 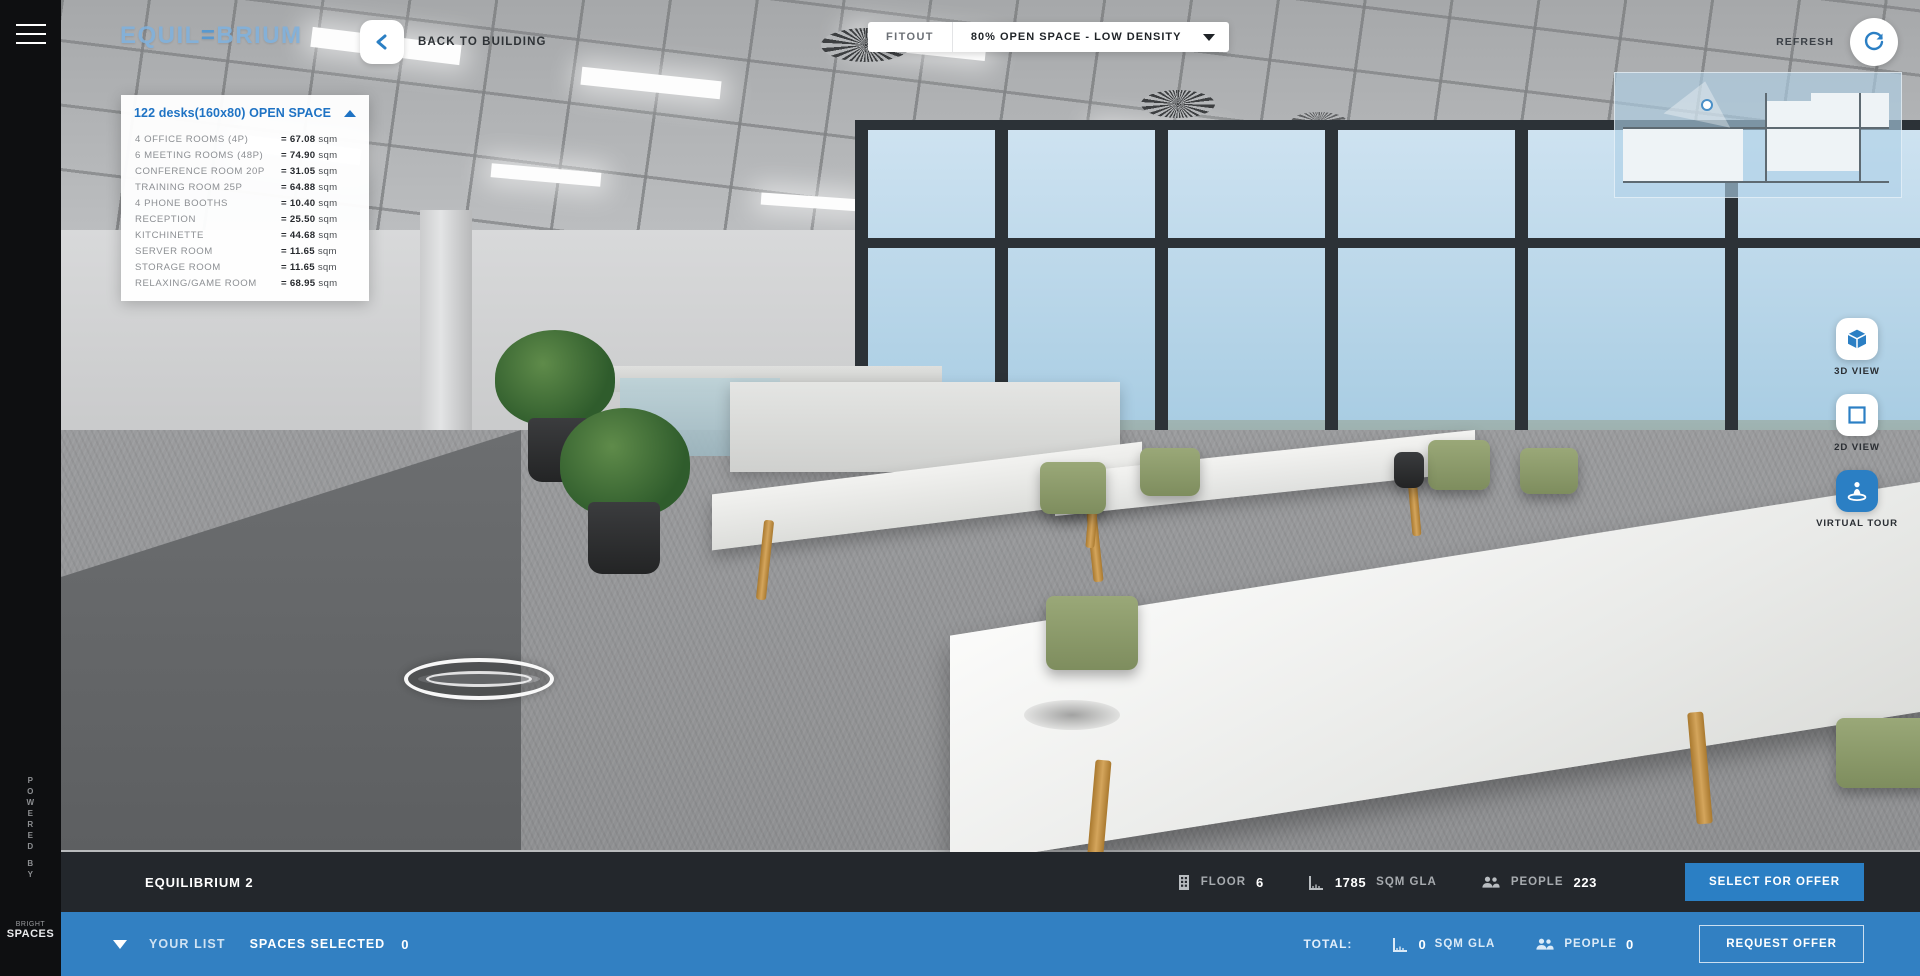 I want to click on bright-spaces-logo: BRIGHT SPACES, so click(x=30, y=930).